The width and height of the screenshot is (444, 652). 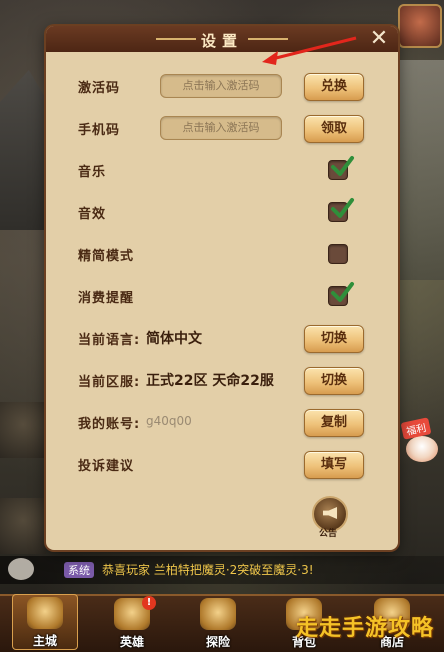 I want to click on row-sound: 音效, so click(x=222, y=212).